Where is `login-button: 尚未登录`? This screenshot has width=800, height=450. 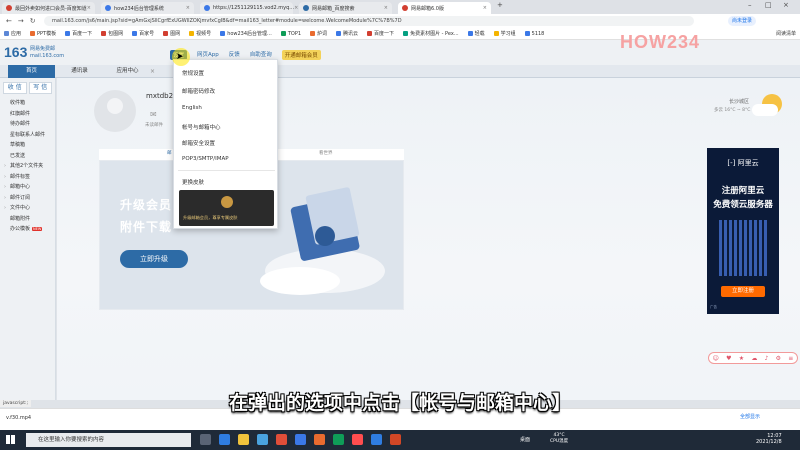
login-button: 尚未登录 is located at coordinates (742, 21).